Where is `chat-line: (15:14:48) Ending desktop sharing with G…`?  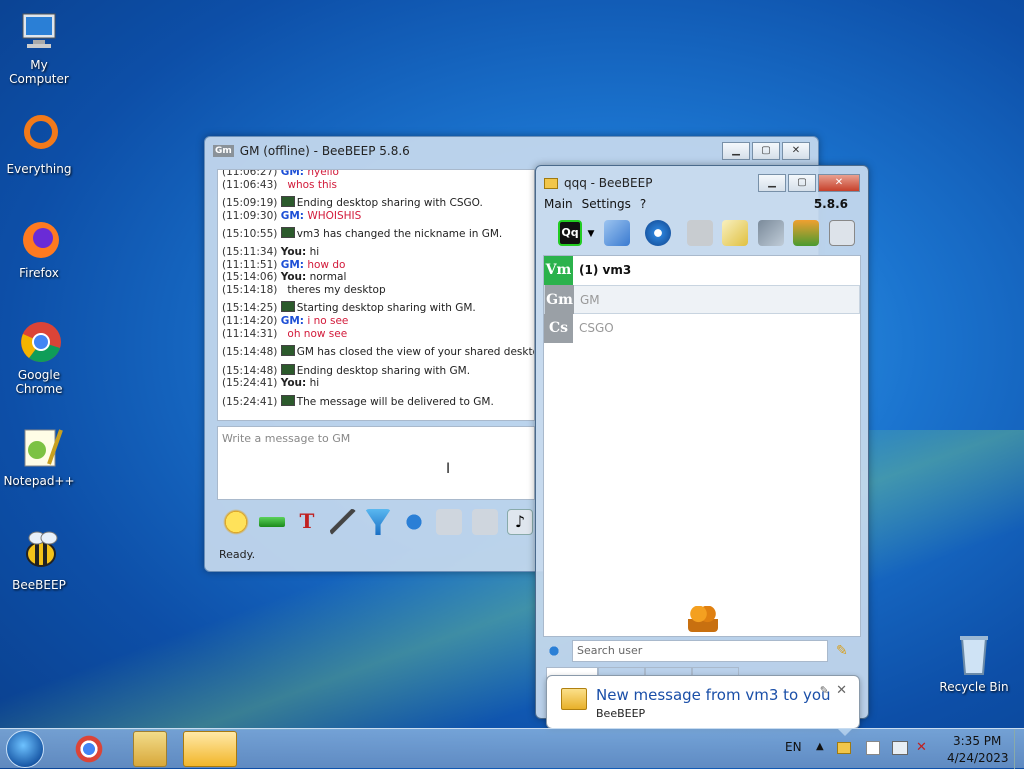
chat-line: (15:14:48) Ending desktop sharing with G… is located at coordinates (376, 370).